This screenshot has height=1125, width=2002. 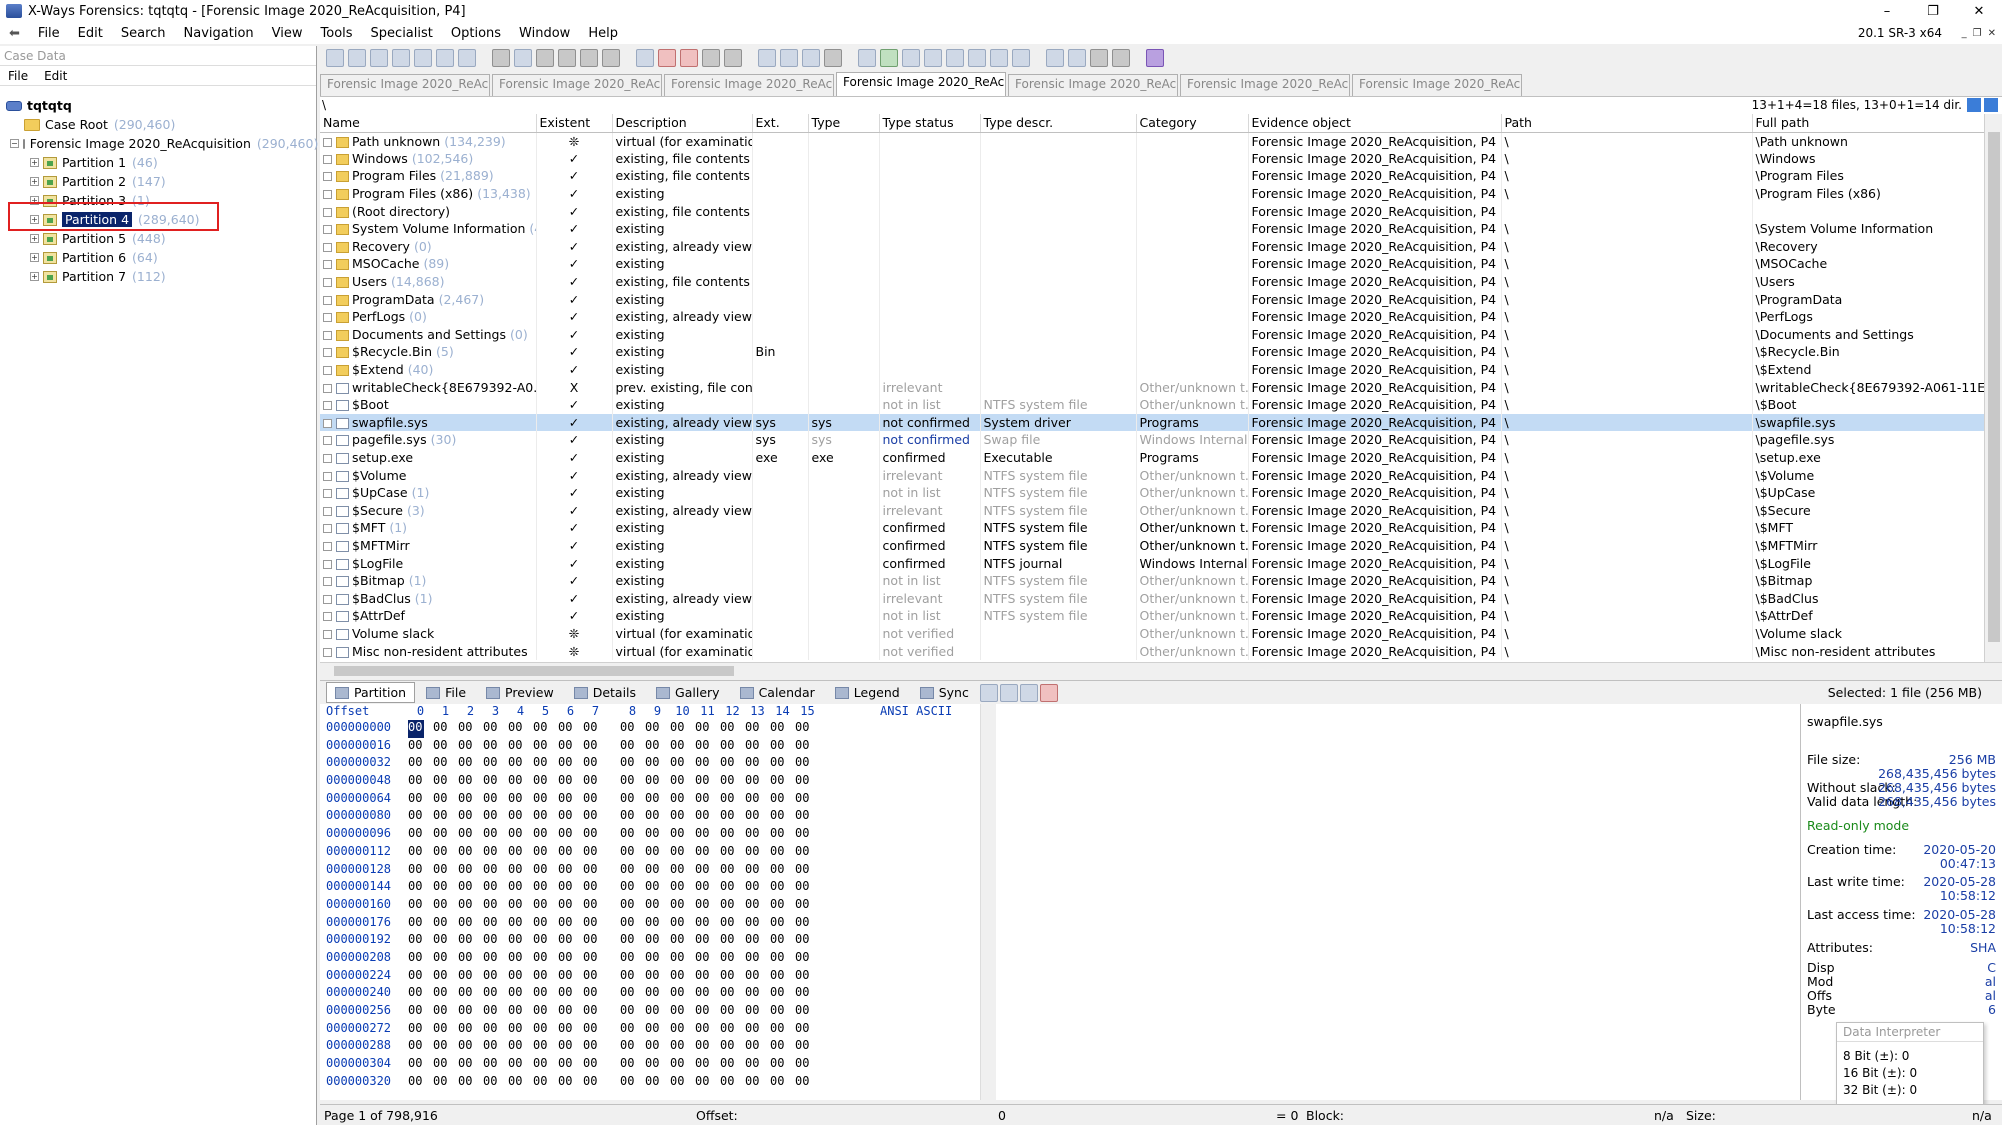 What do you see at coordinates (1055, 58) in the screenshot?
I see `settings-icon` at bounding box center [1055, 58].